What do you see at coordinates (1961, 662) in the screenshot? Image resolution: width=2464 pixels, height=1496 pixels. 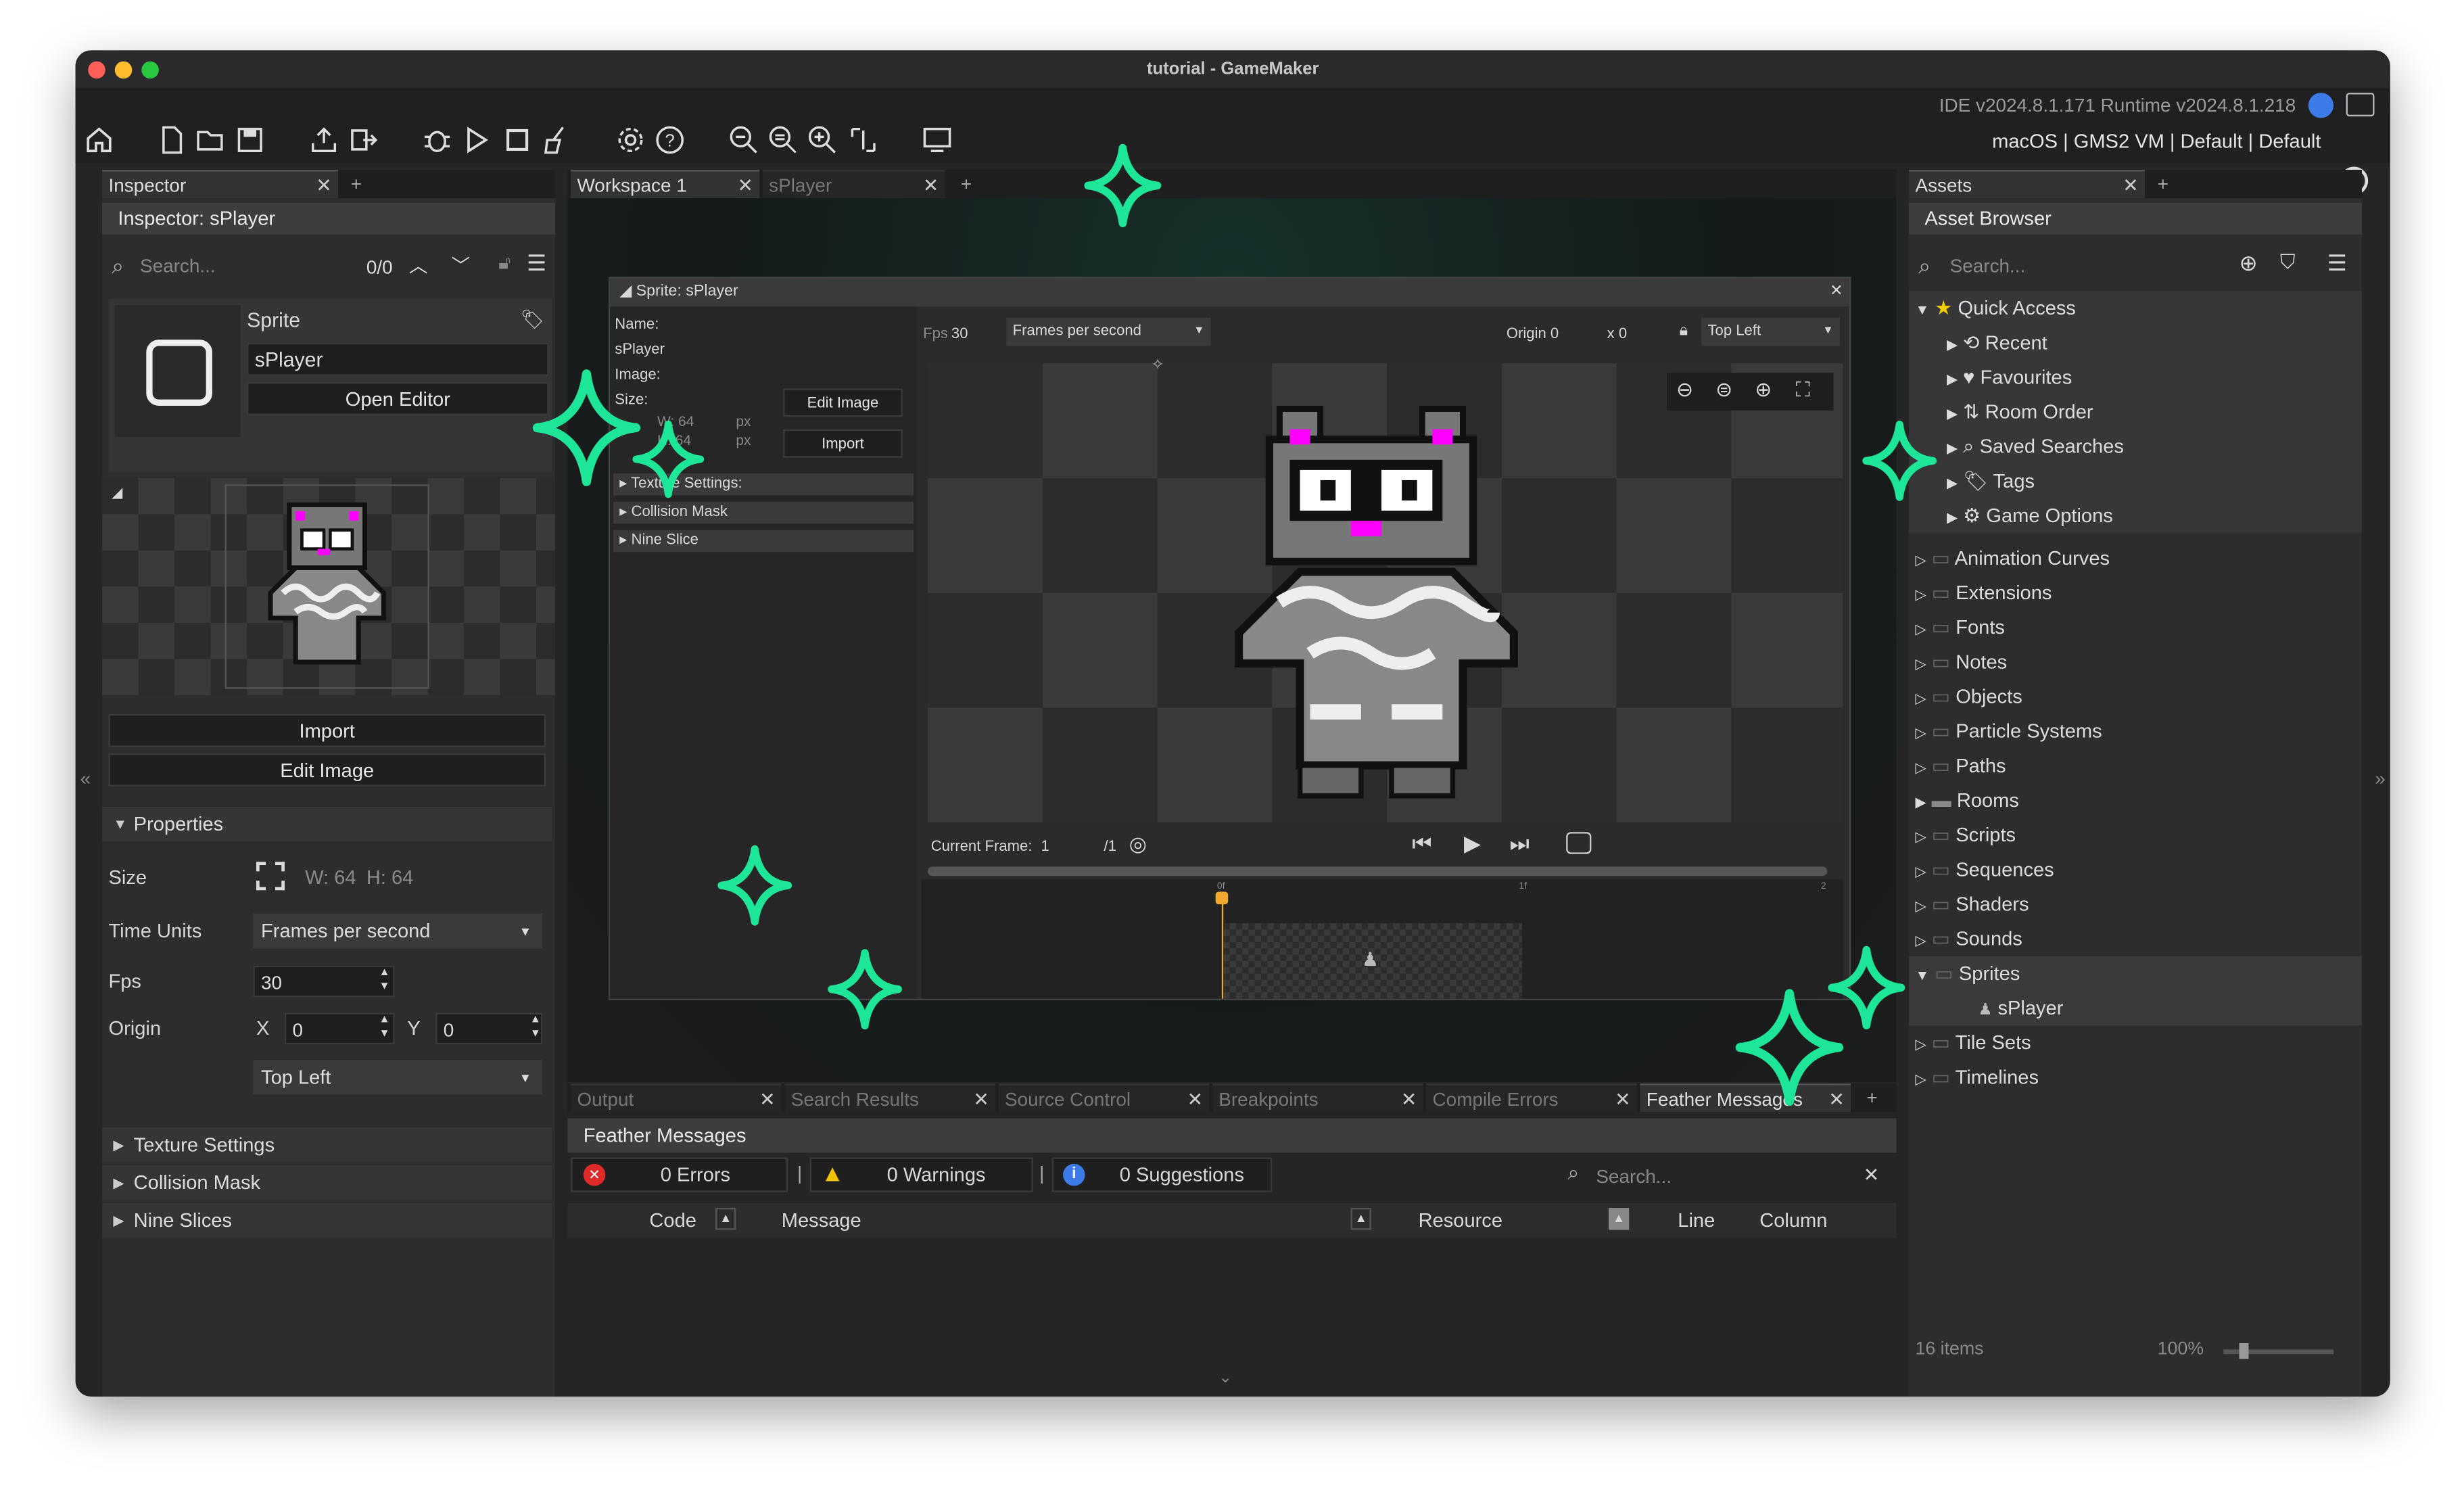 I see `folder-notes: ▷ ▭ Notes` at bounding box center [1961, 662].